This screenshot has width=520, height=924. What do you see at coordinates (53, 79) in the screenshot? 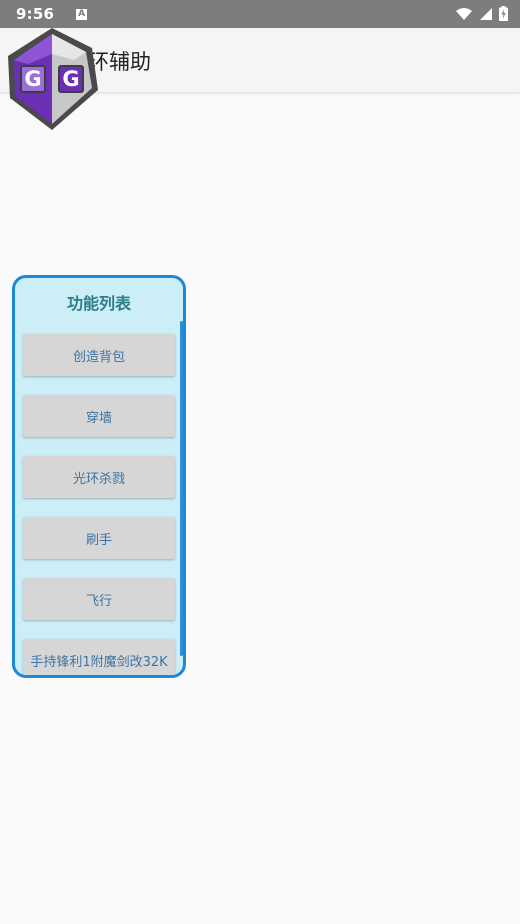
I see `gg-logo-icon: G G` at bounding box center [53, 79].